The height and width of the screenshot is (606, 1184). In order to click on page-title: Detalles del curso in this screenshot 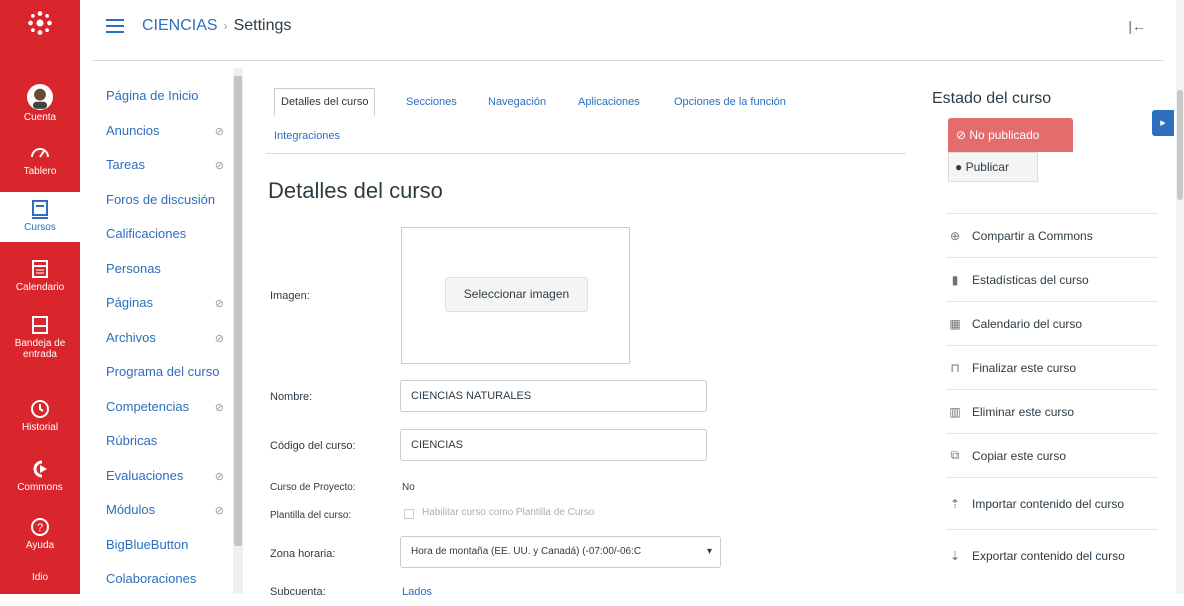, I will do `click(355, 190)`.